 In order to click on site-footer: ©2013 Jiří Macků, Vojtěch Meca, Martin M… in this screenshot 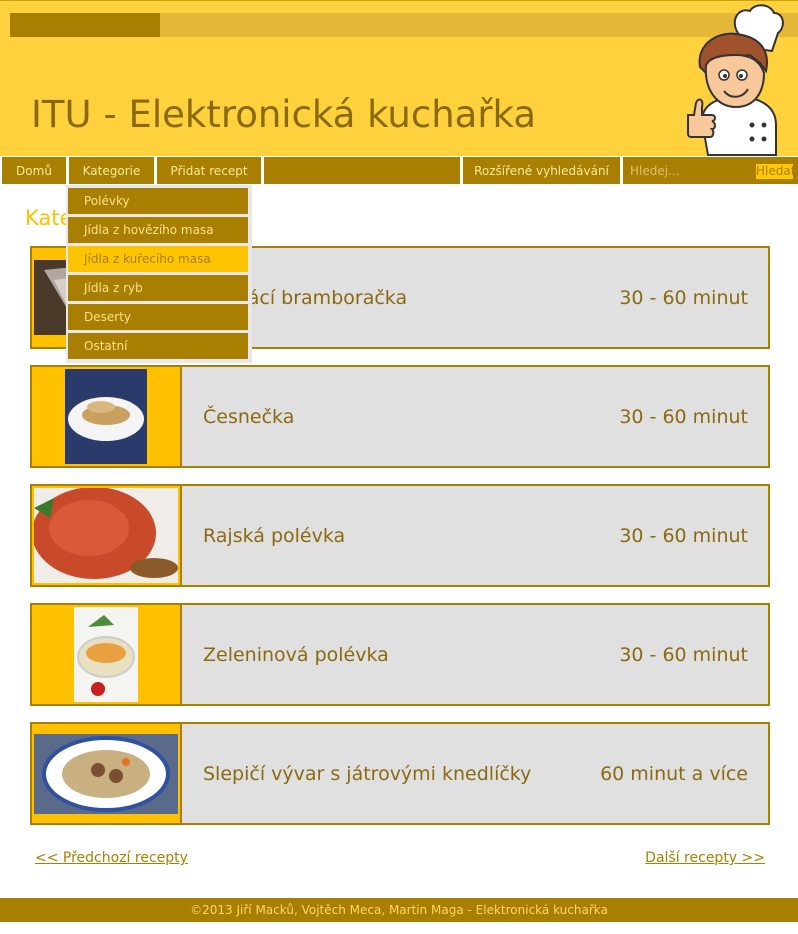, I will do `click(399, 910)`.